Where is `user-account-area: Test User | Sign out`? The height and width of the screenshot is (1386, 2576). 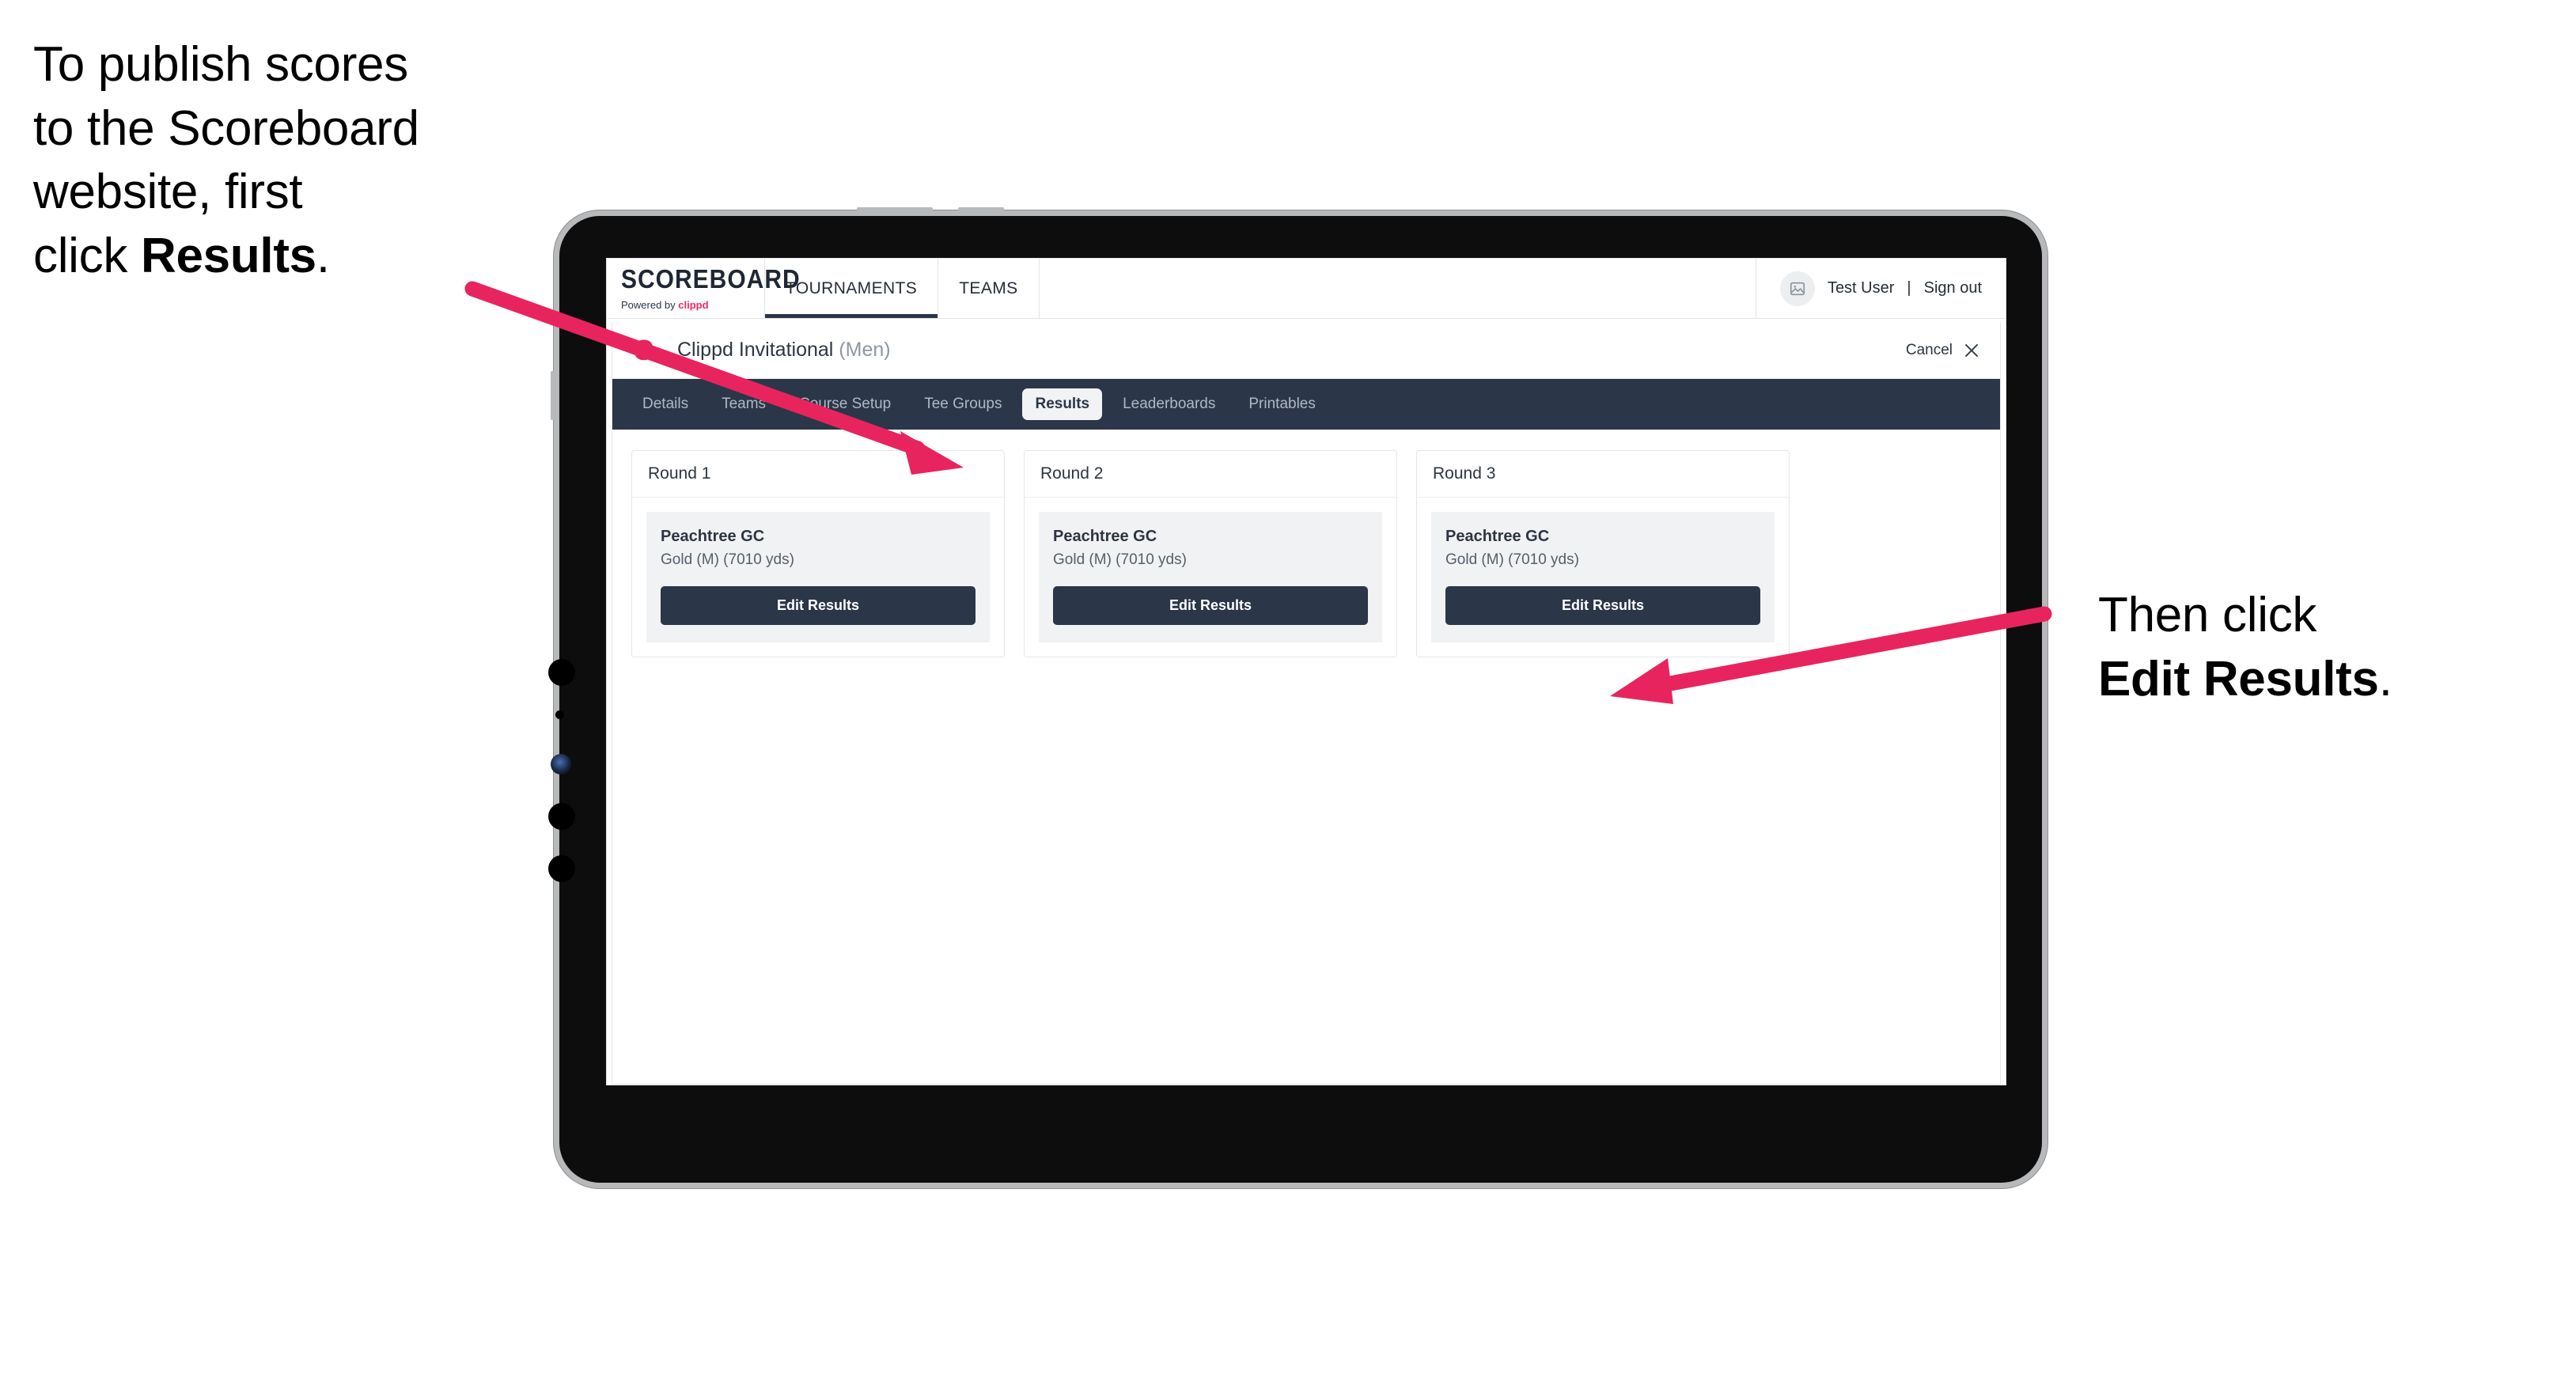
user-account-area: Test User | Sign out is located at coordinates (1881, 289).